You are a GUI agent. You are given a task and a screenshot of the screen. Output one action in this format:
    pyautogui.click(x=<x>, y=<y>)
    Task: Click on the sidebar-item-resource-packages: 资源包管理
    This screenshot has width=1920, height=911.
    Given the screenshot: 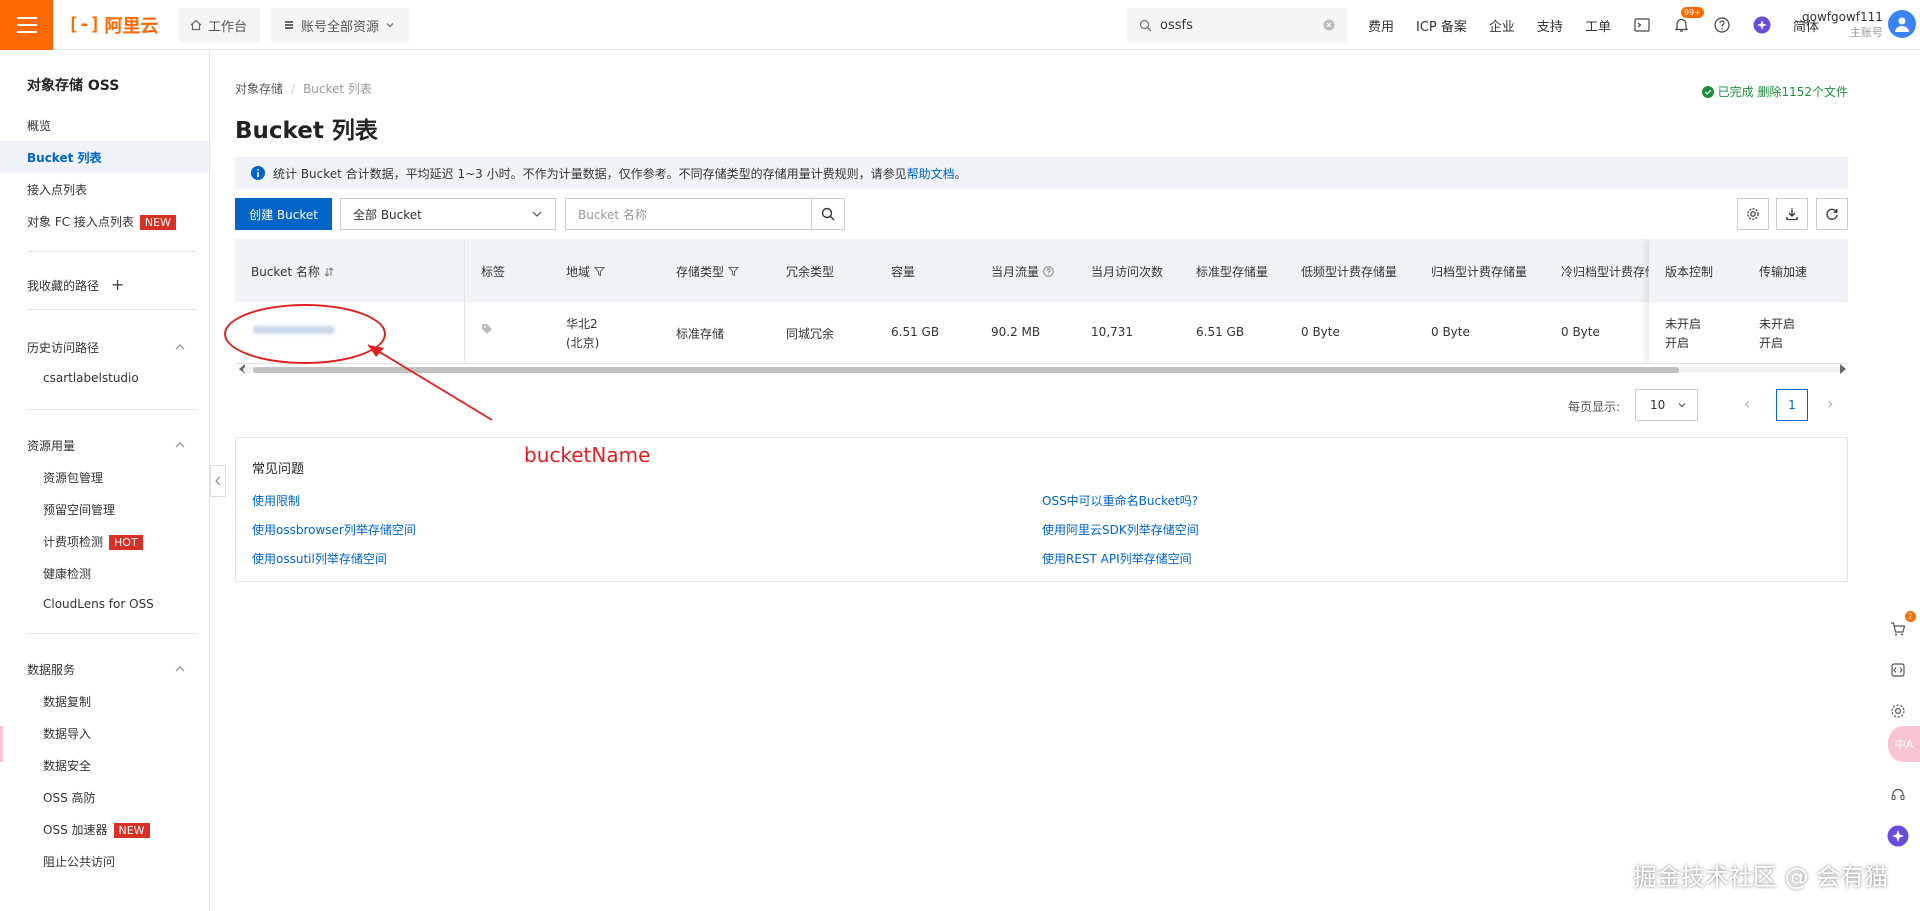 What is the action you would take?
    pyautogui.click(x=73, y=477)
    